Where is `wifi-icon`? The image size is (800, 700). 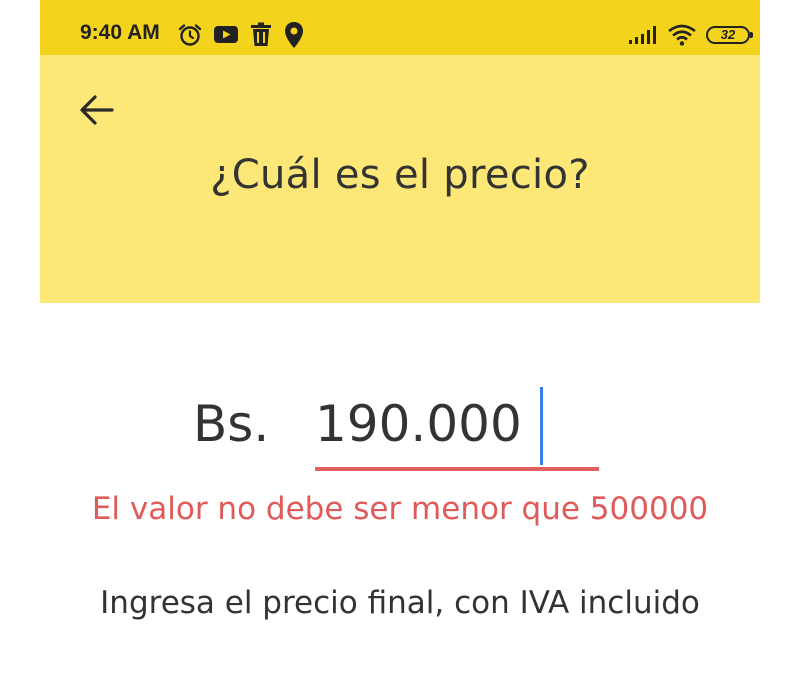
wifi-icon is located at coordinates (682, 35).